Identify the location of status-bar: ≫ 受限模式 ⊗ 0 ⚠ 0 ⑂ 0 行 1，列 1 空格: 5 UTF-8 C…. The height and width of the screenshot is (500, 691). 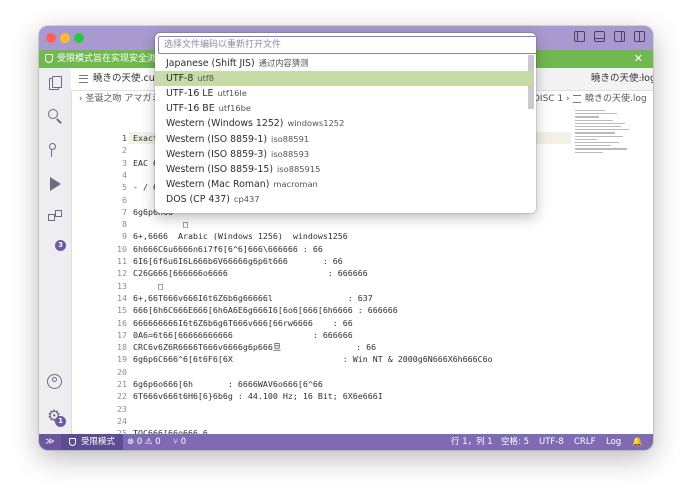
(346, 442).